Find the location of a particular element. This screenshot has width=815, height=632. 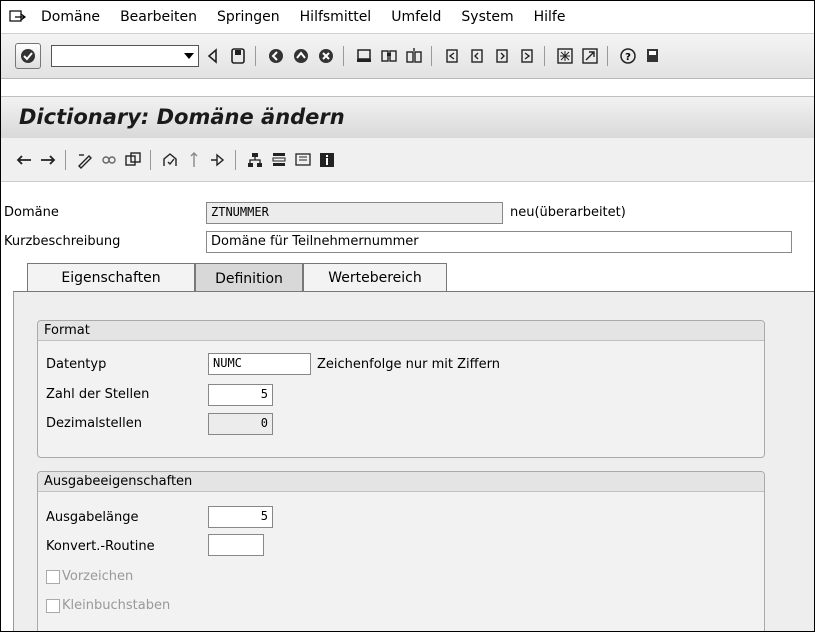

menu-springen: Springen is located at coordinates (248, 17).